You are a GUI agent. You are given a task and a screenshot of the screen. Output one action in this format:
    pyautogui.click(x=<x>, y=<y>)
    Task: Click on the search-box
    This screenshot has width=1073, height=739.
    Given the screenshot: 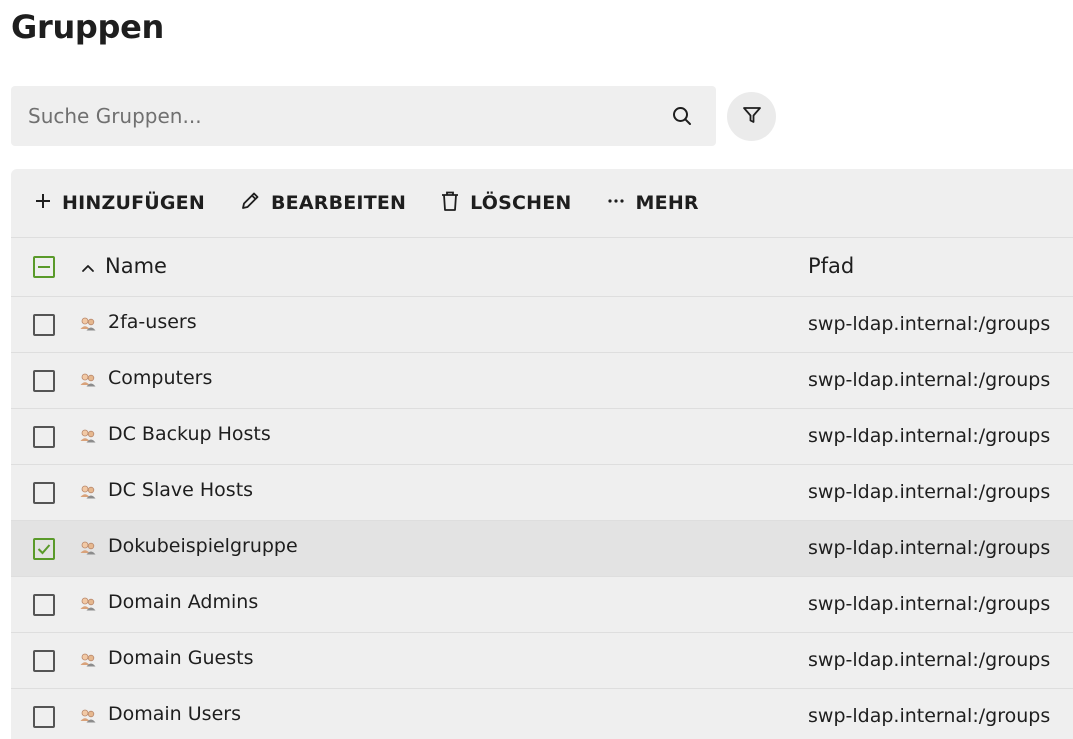 What is the action you would take?
    pyautogui.click(x=363, y=116)
    